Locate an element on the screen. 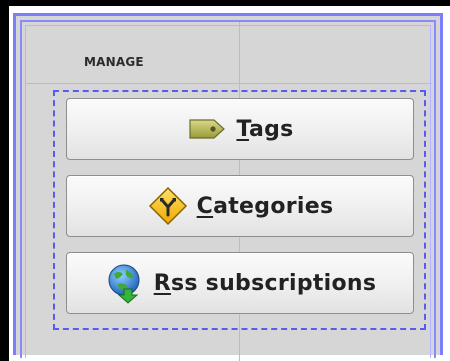  rss-subscriptions-button-label: Rss subscriptions is located at coordinates (265, 283).